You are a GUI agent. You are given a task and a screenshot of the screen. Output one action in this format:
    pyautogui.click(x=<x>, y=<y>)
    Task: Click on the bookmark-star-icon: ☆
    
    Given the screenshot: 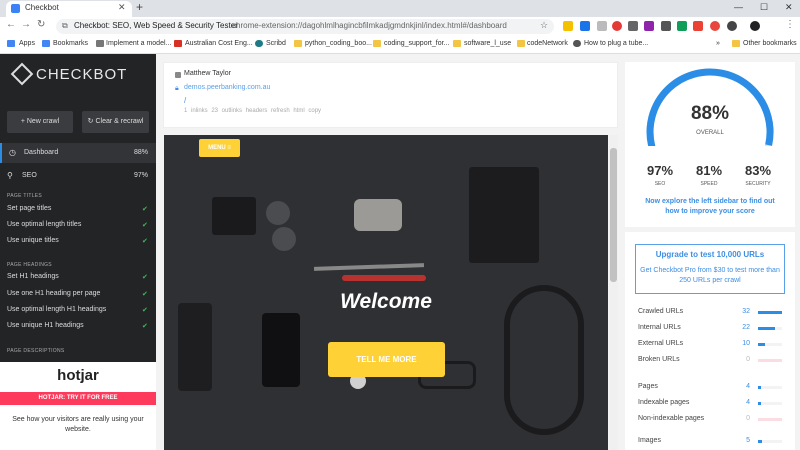 What is the action you would take?
    pyautogui.click(x=544, y=25)
    